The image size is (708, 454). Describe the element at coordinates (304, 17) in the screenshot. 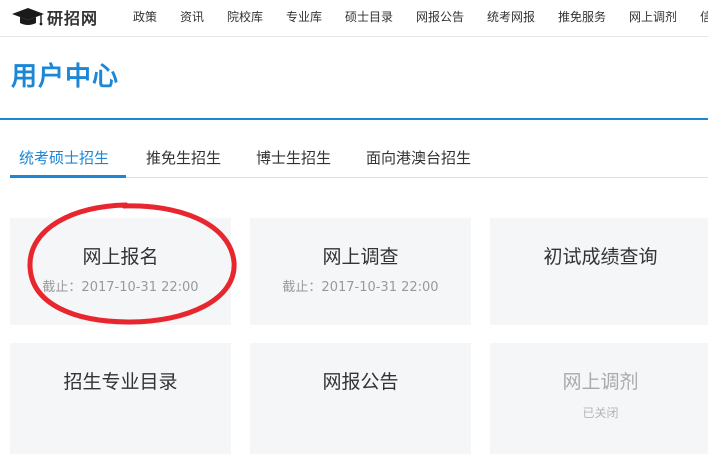

I see `nav-item-major-library: 专业库` at that location.